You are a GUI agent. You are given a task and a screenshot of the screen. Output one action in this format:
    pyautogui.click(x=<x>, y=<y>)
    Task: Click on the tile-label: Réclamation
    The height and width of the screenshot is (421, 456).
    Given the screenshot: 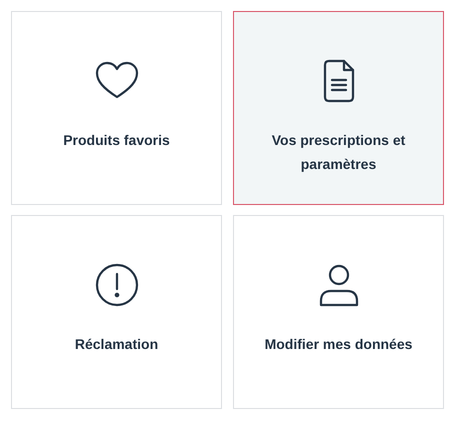 What is the action you would take?
    pyautogui.click(x=116, y=344)
    